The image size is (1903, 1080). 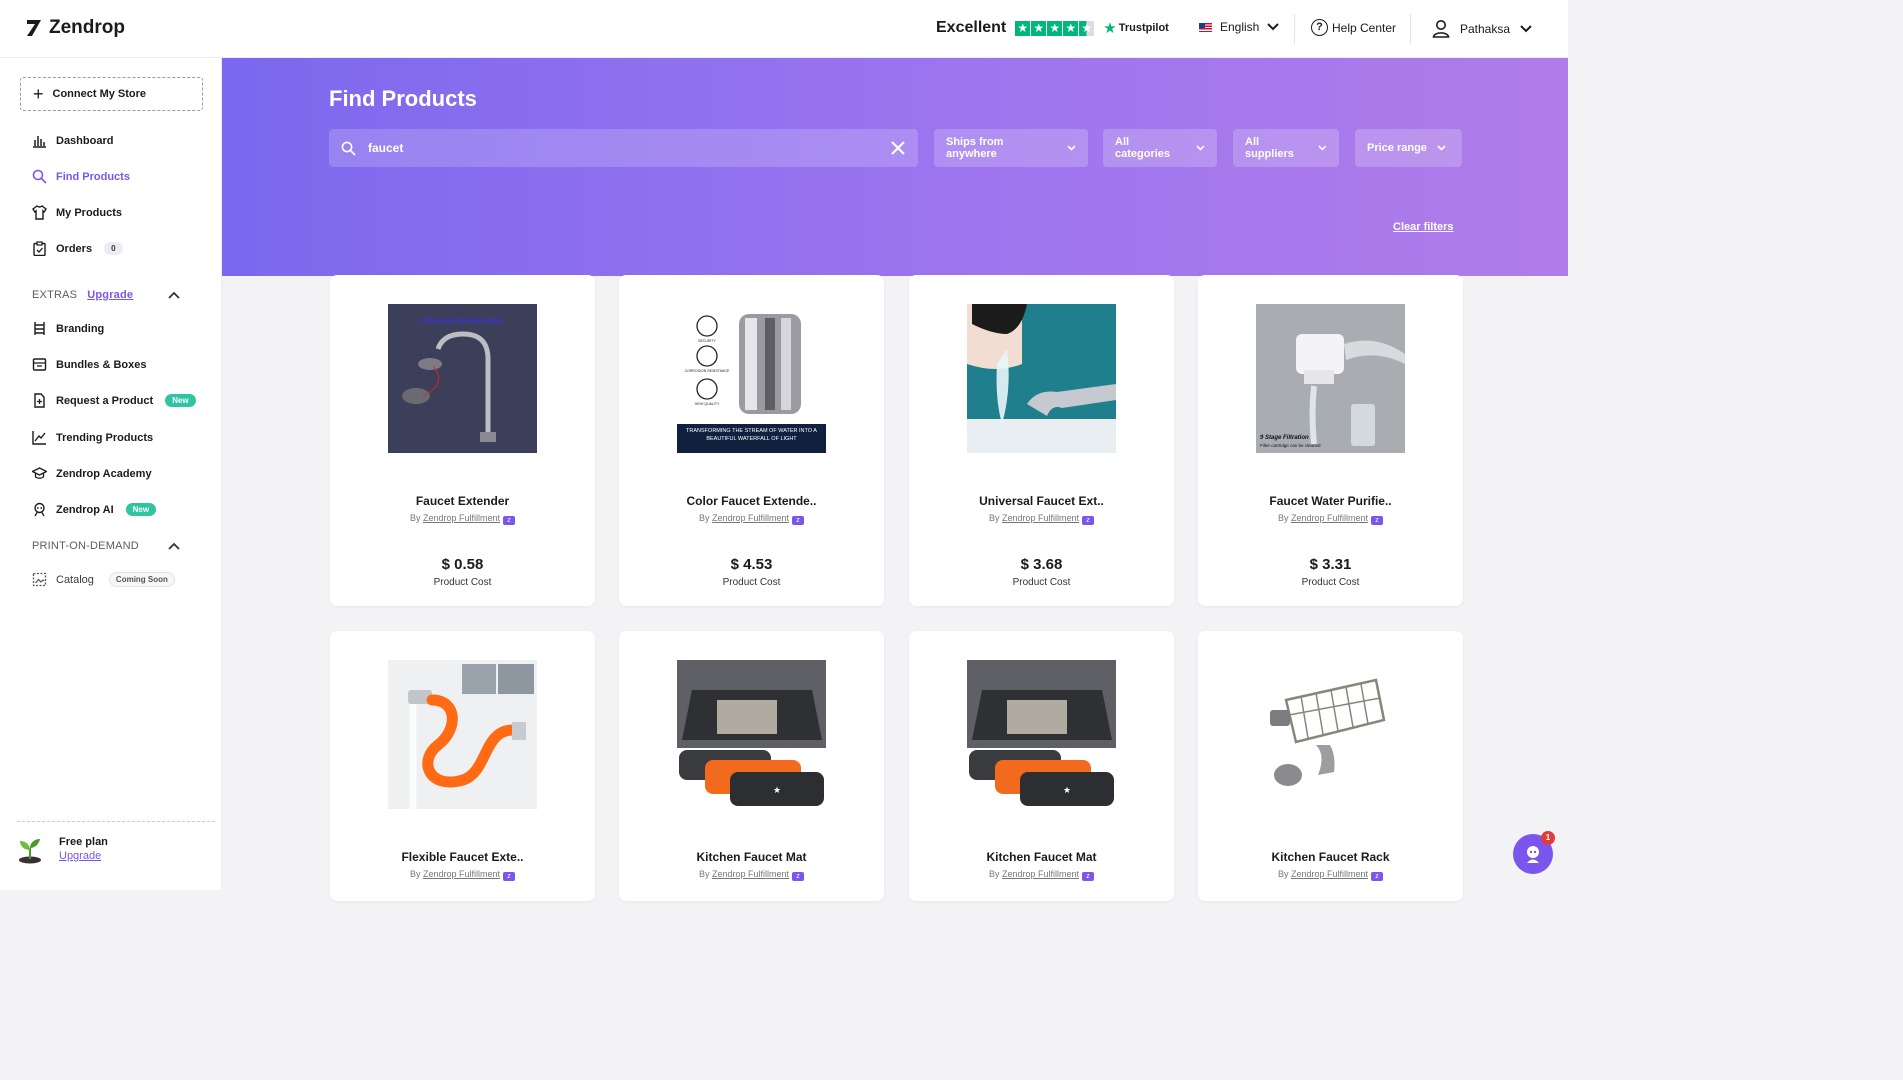 What do you see at coordinates (1286, 148) in the screenshot?
I see `suppliers-filter: All suppliers` at bounding box center [1286, 148].